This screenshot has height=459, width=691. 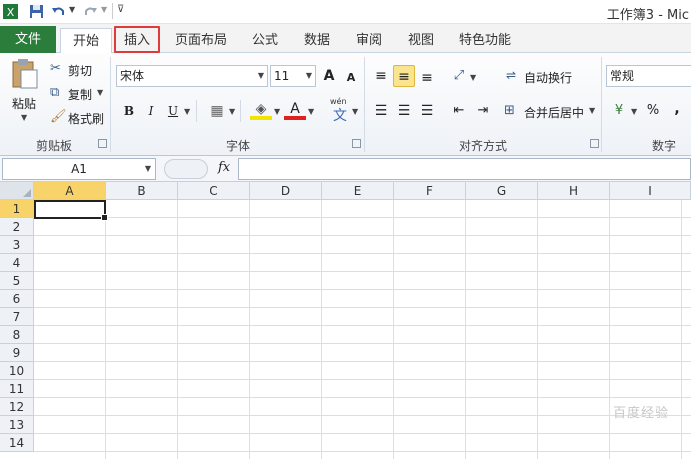 What do you see at coordinates (677, 109) in the screenshot?
I see `comma-button: ,` at bounding box center [677, 109].